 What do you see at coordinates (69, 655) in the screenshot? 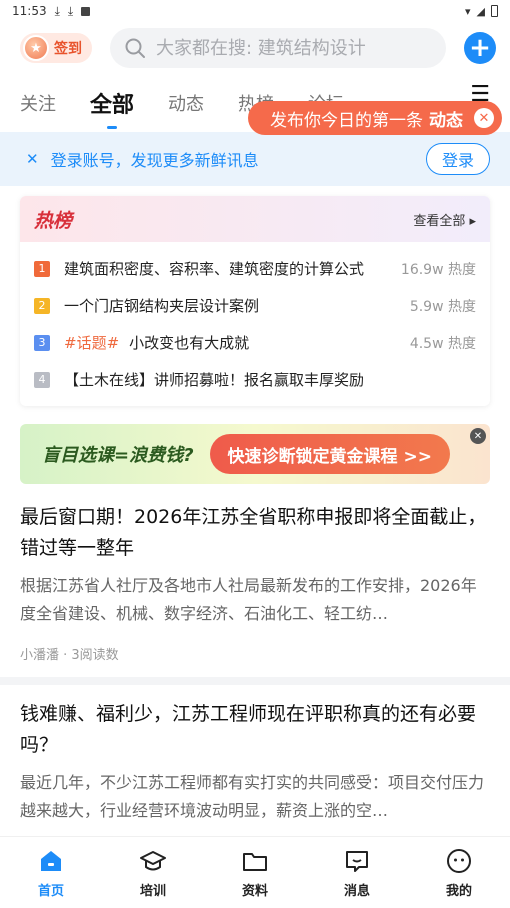
I see `article-meta: 小潘潘 · 3阅读数` at bounding box center [69, 655].